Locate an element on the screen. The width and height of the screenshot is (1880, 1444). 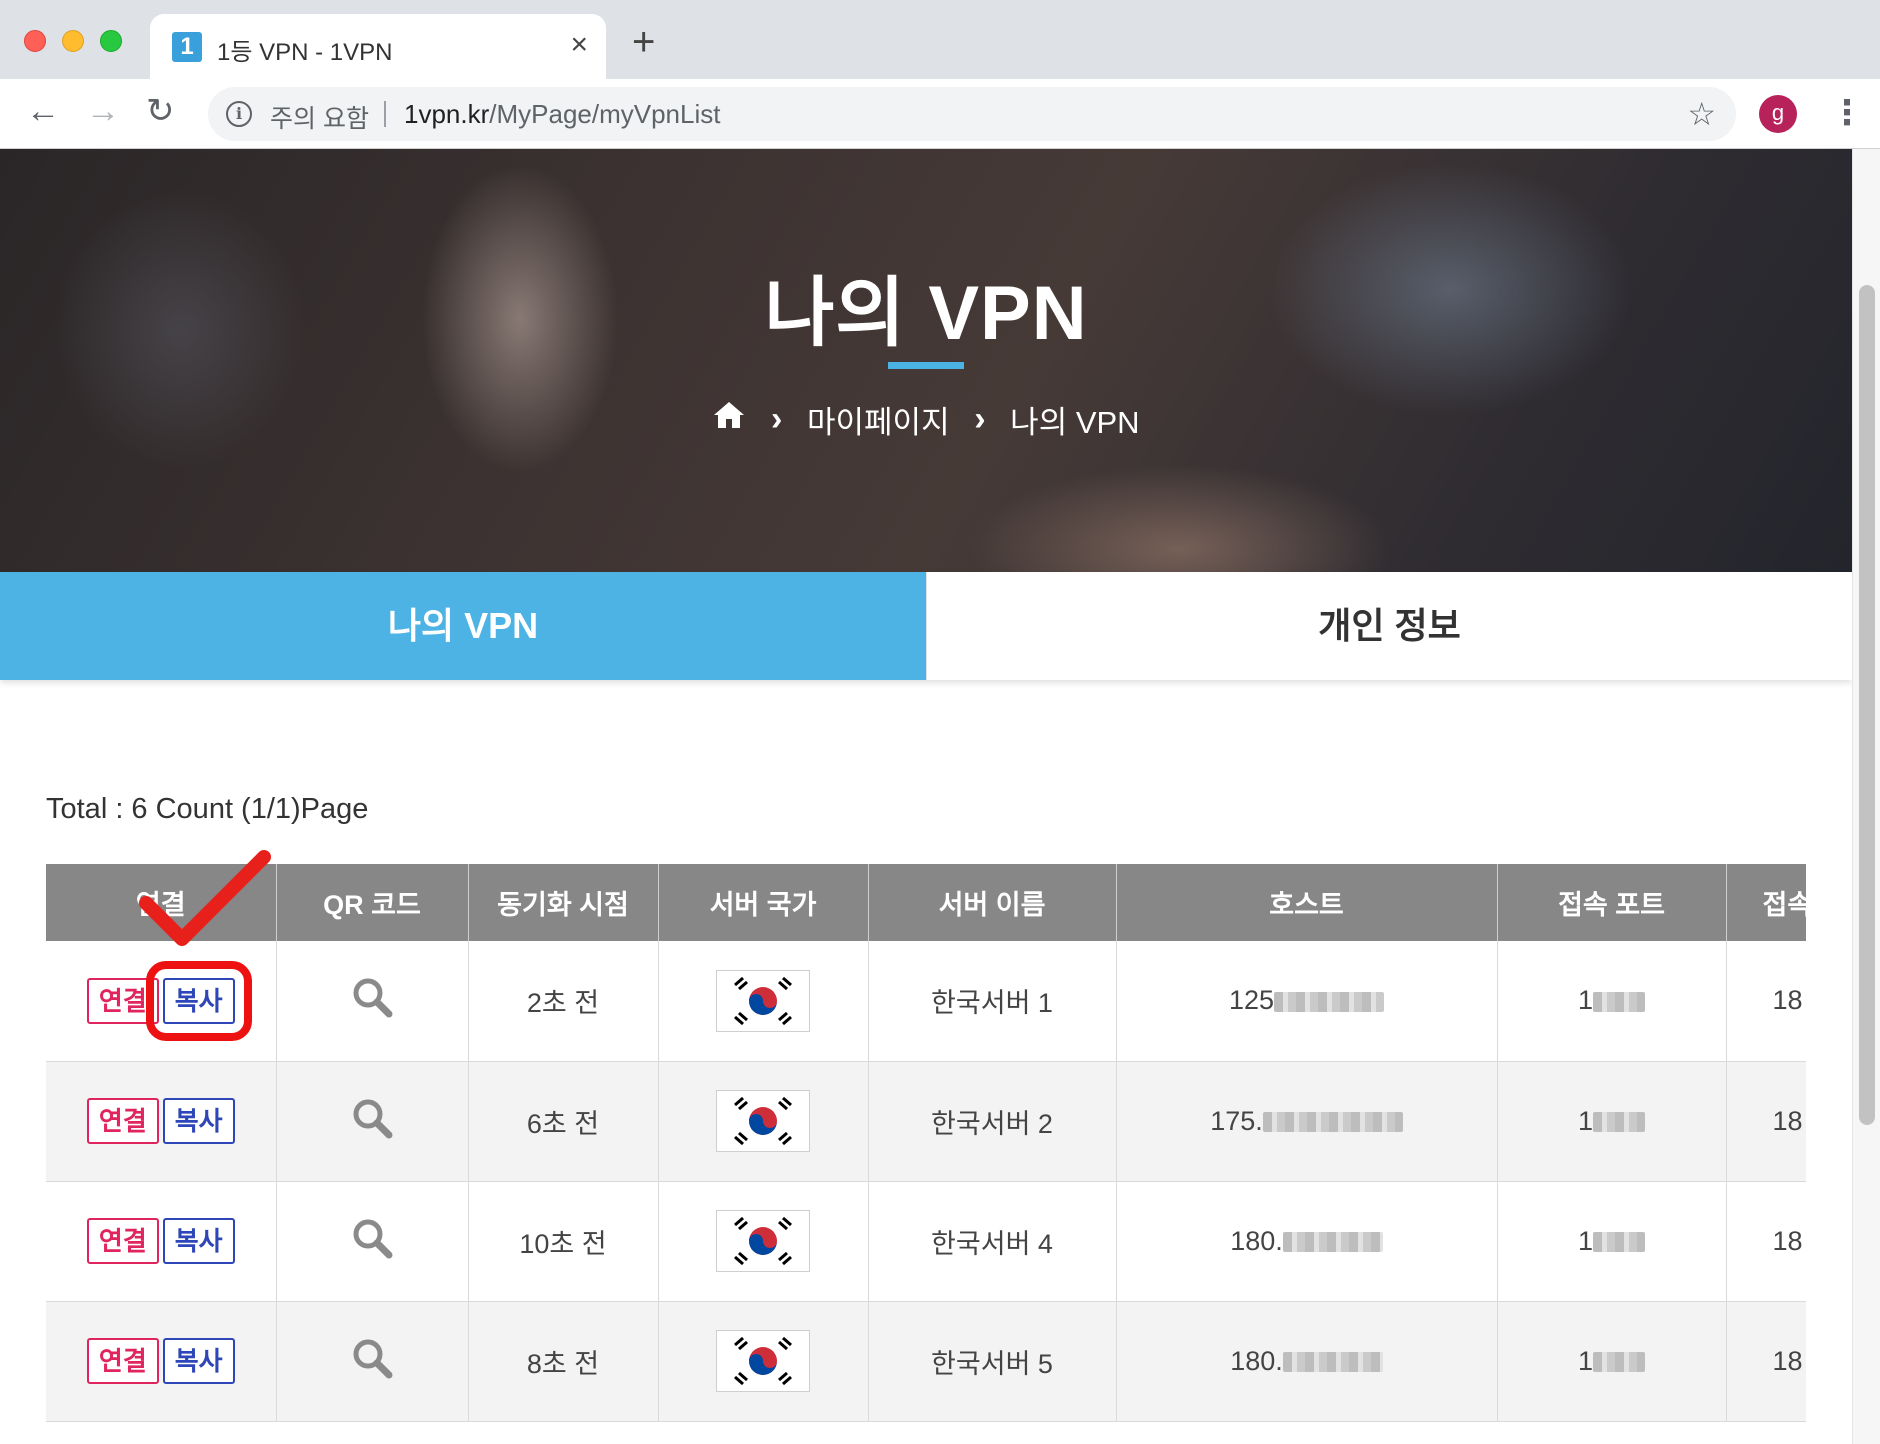
table-header-row: 연결 QR 코드 동기화 시점 서버 국가 서버 이름 호스트 접속 포트 접속 is located at coordinates (926, 902).